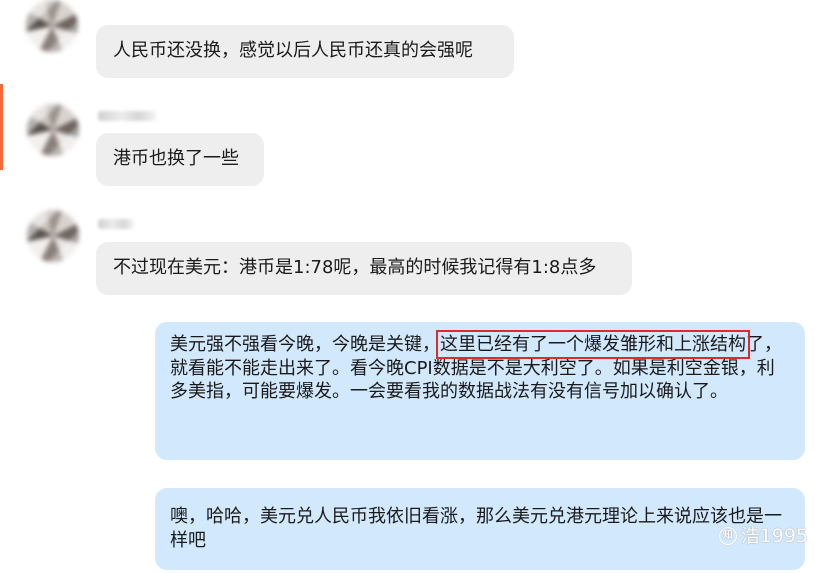  I want to click on accent-bar, so click(1, 127).